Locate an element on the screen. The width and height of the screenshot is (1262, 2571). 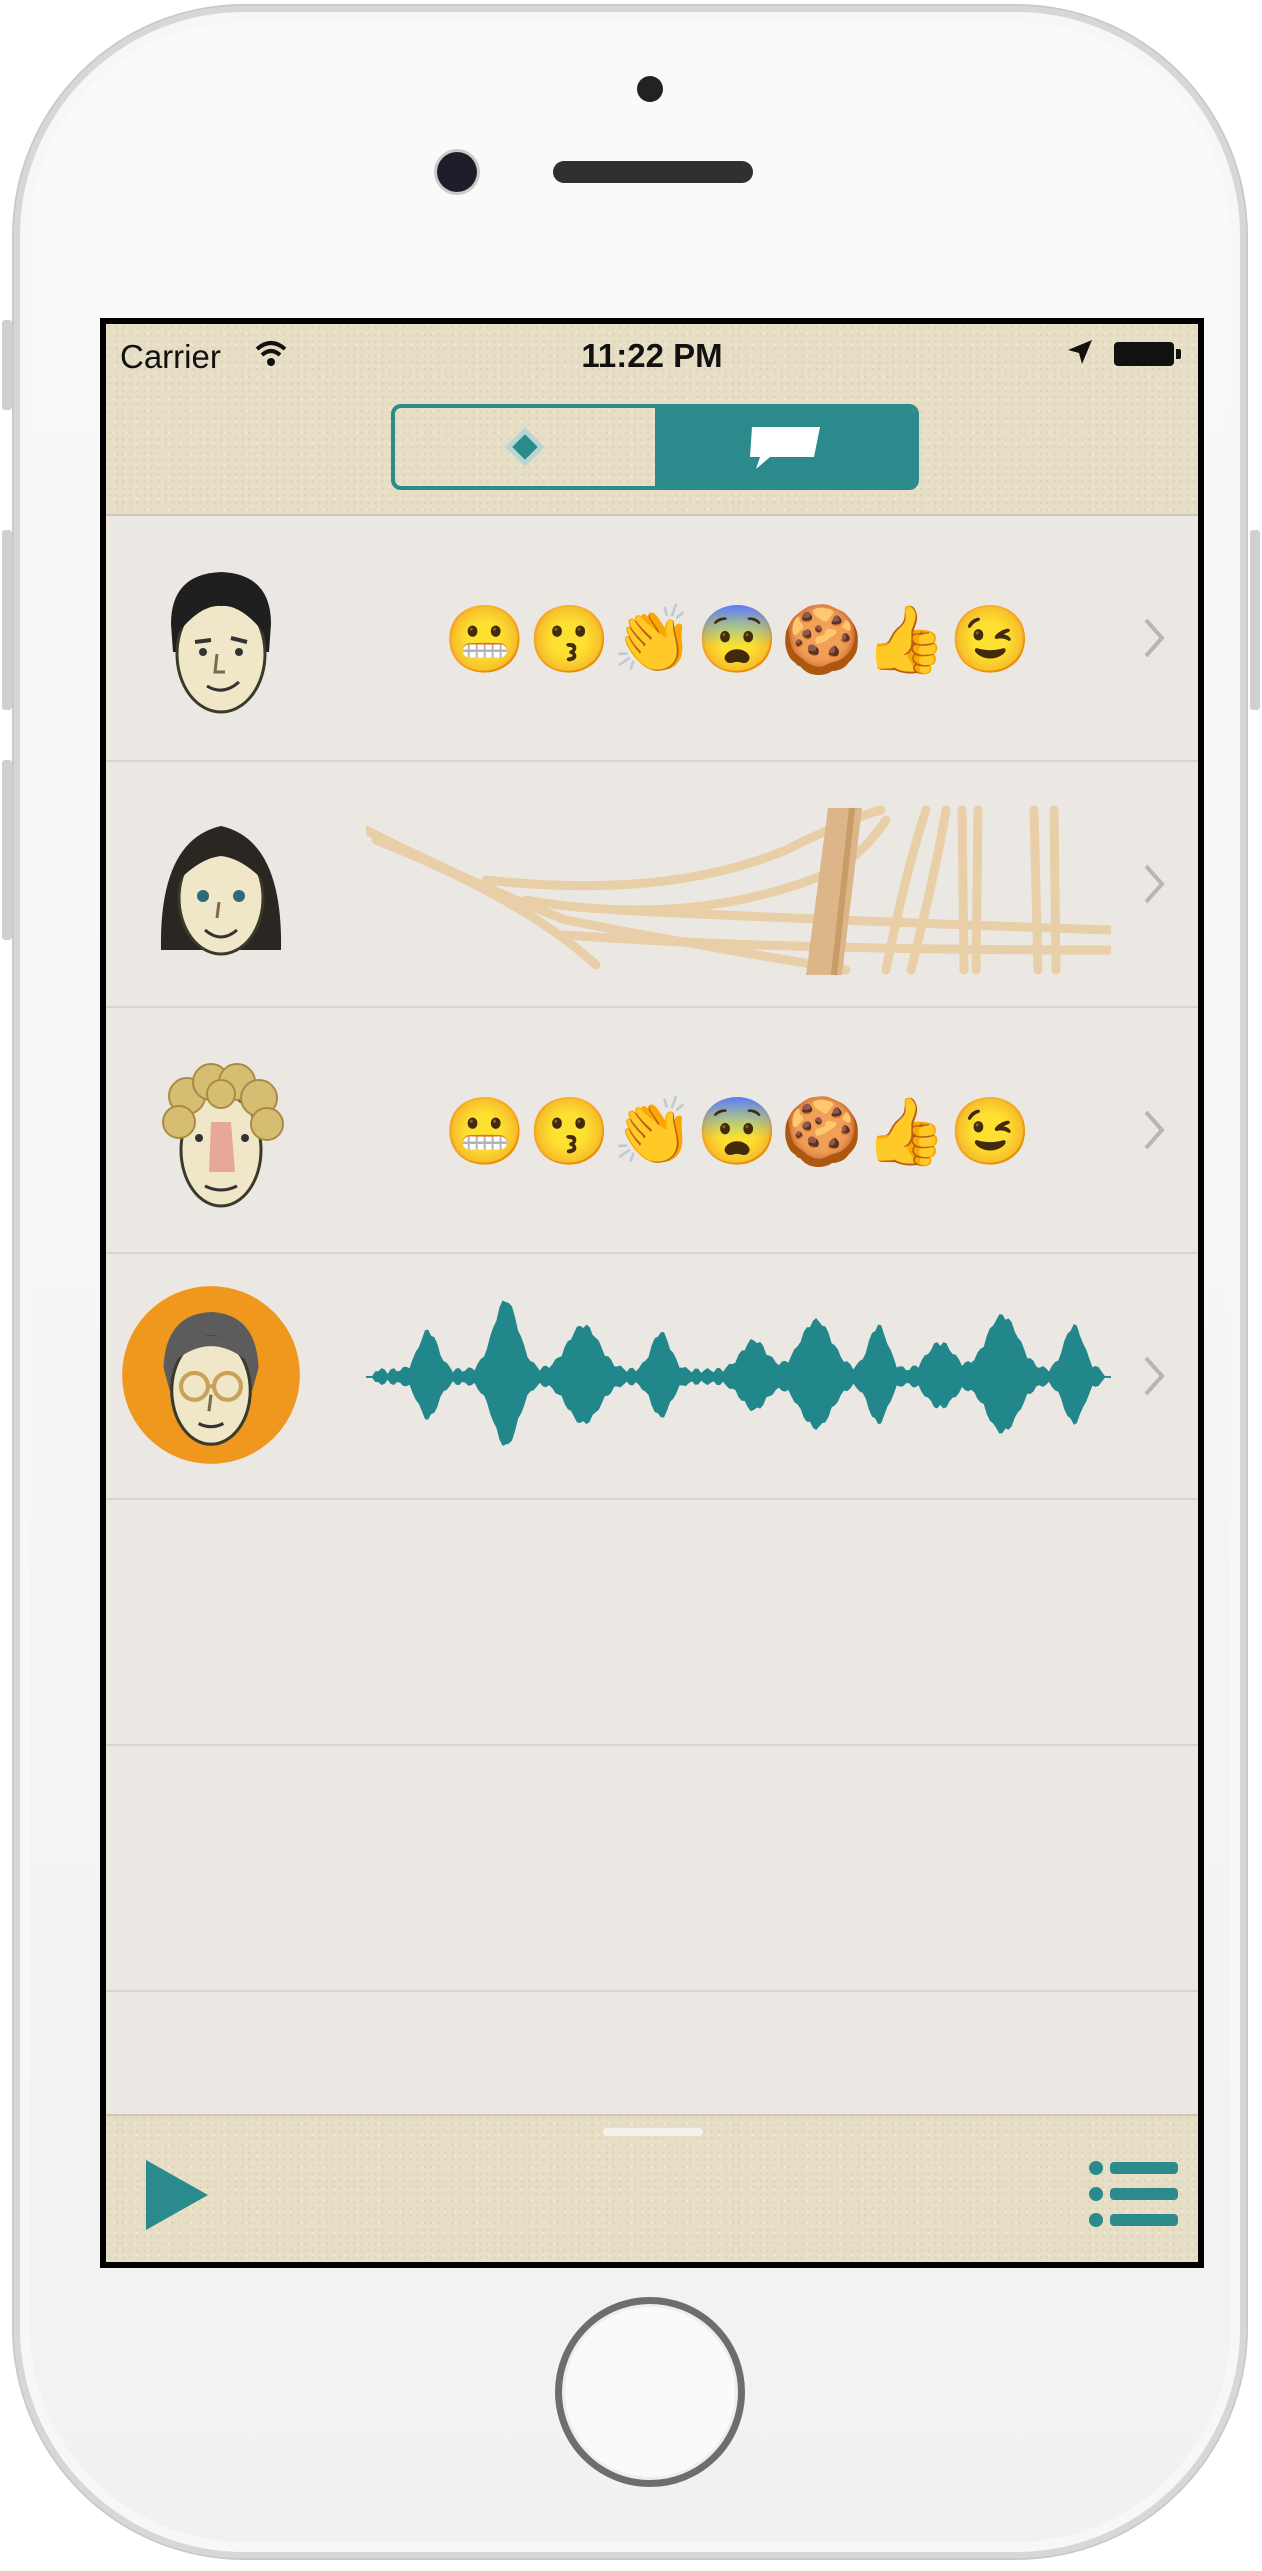
segment-messages is located at coordinates (785, 447).